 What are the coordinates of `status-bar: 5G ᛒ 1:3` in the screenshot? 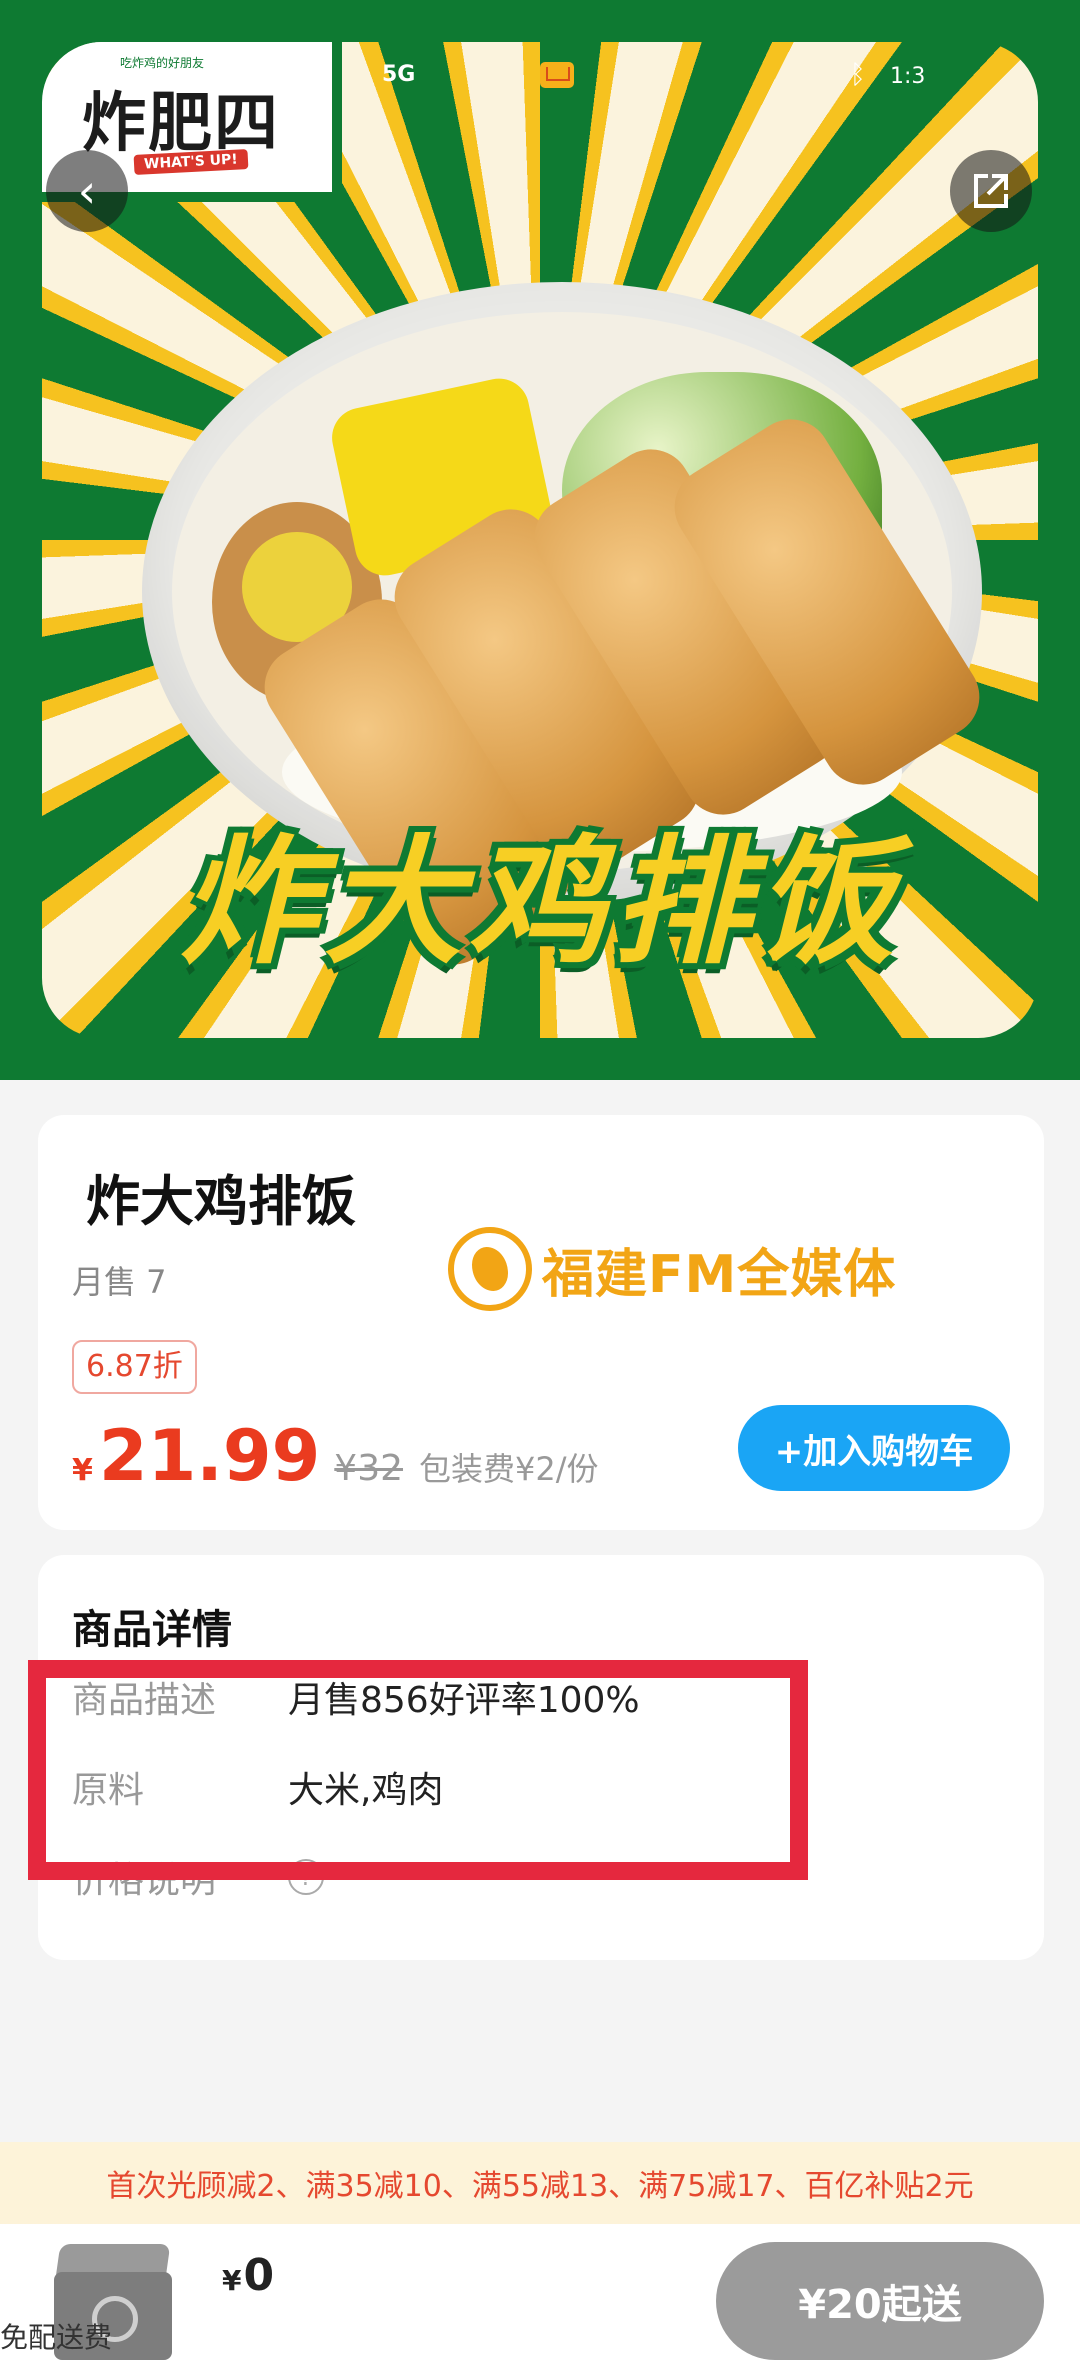 It's located at (540, 75).